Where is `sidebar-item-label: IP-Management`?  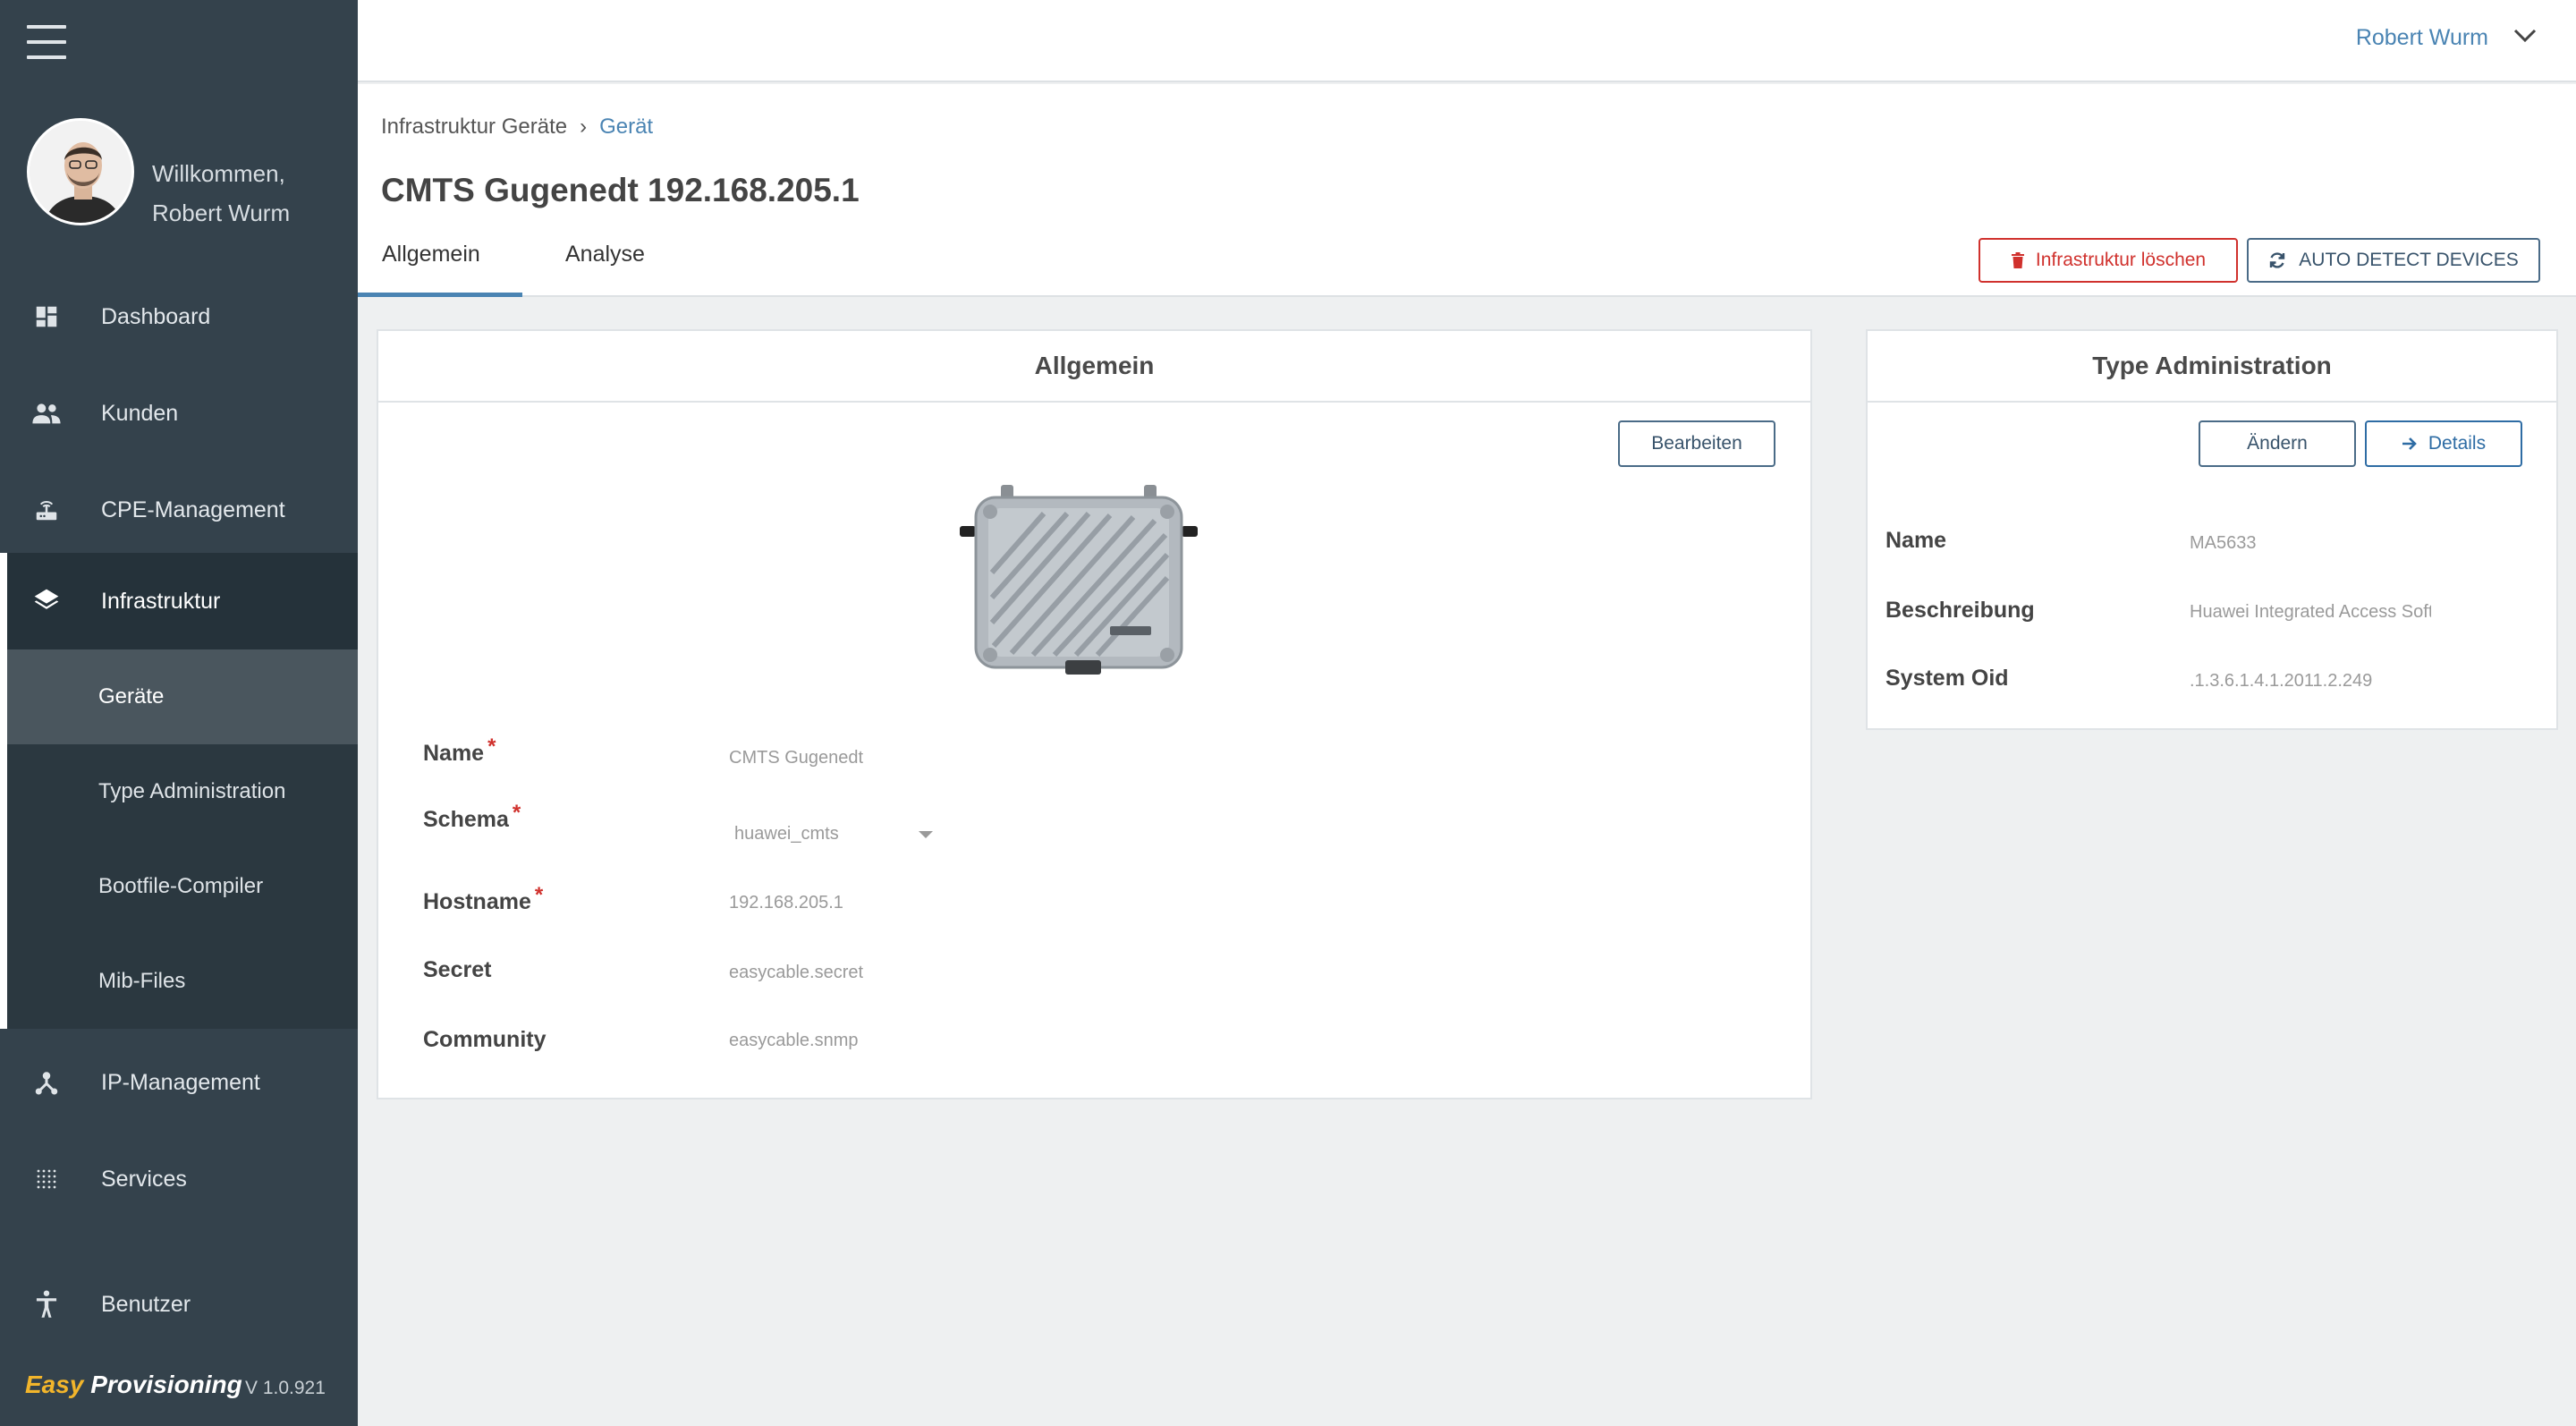
sidebar-item-label: IP-Management is located at coordinates (180, 1082).